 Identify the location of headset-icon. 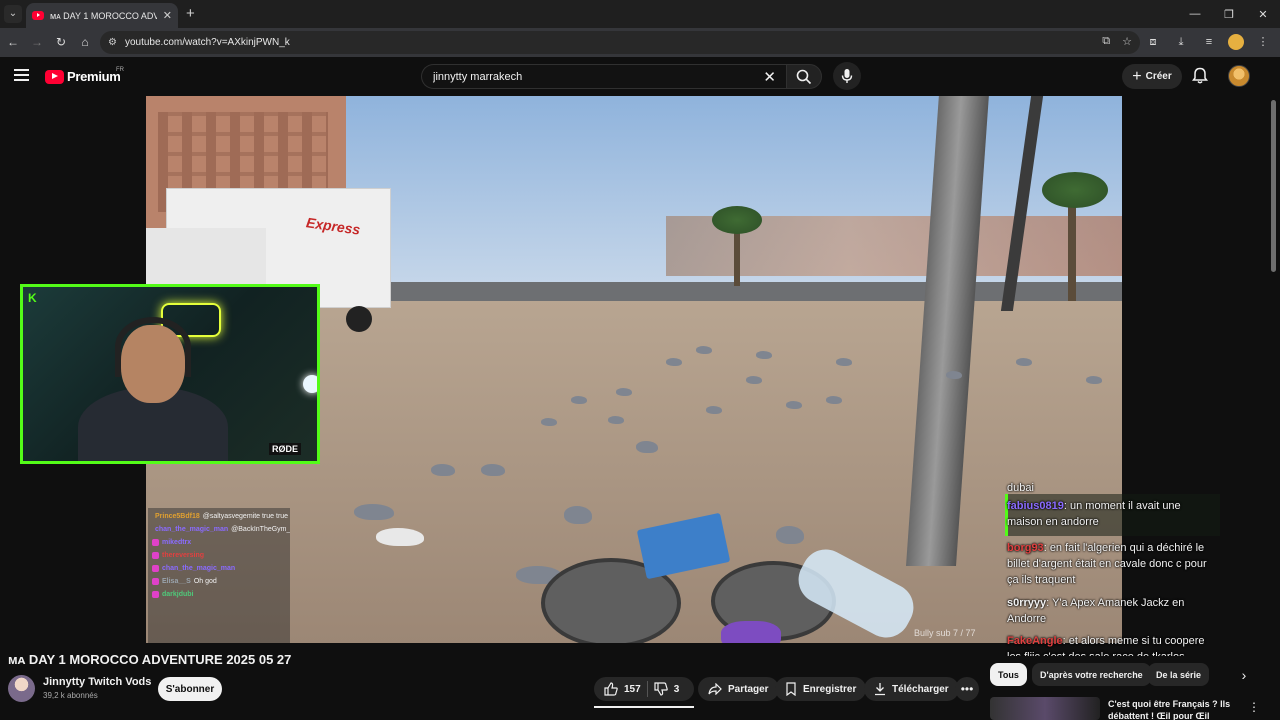
(153, 347).